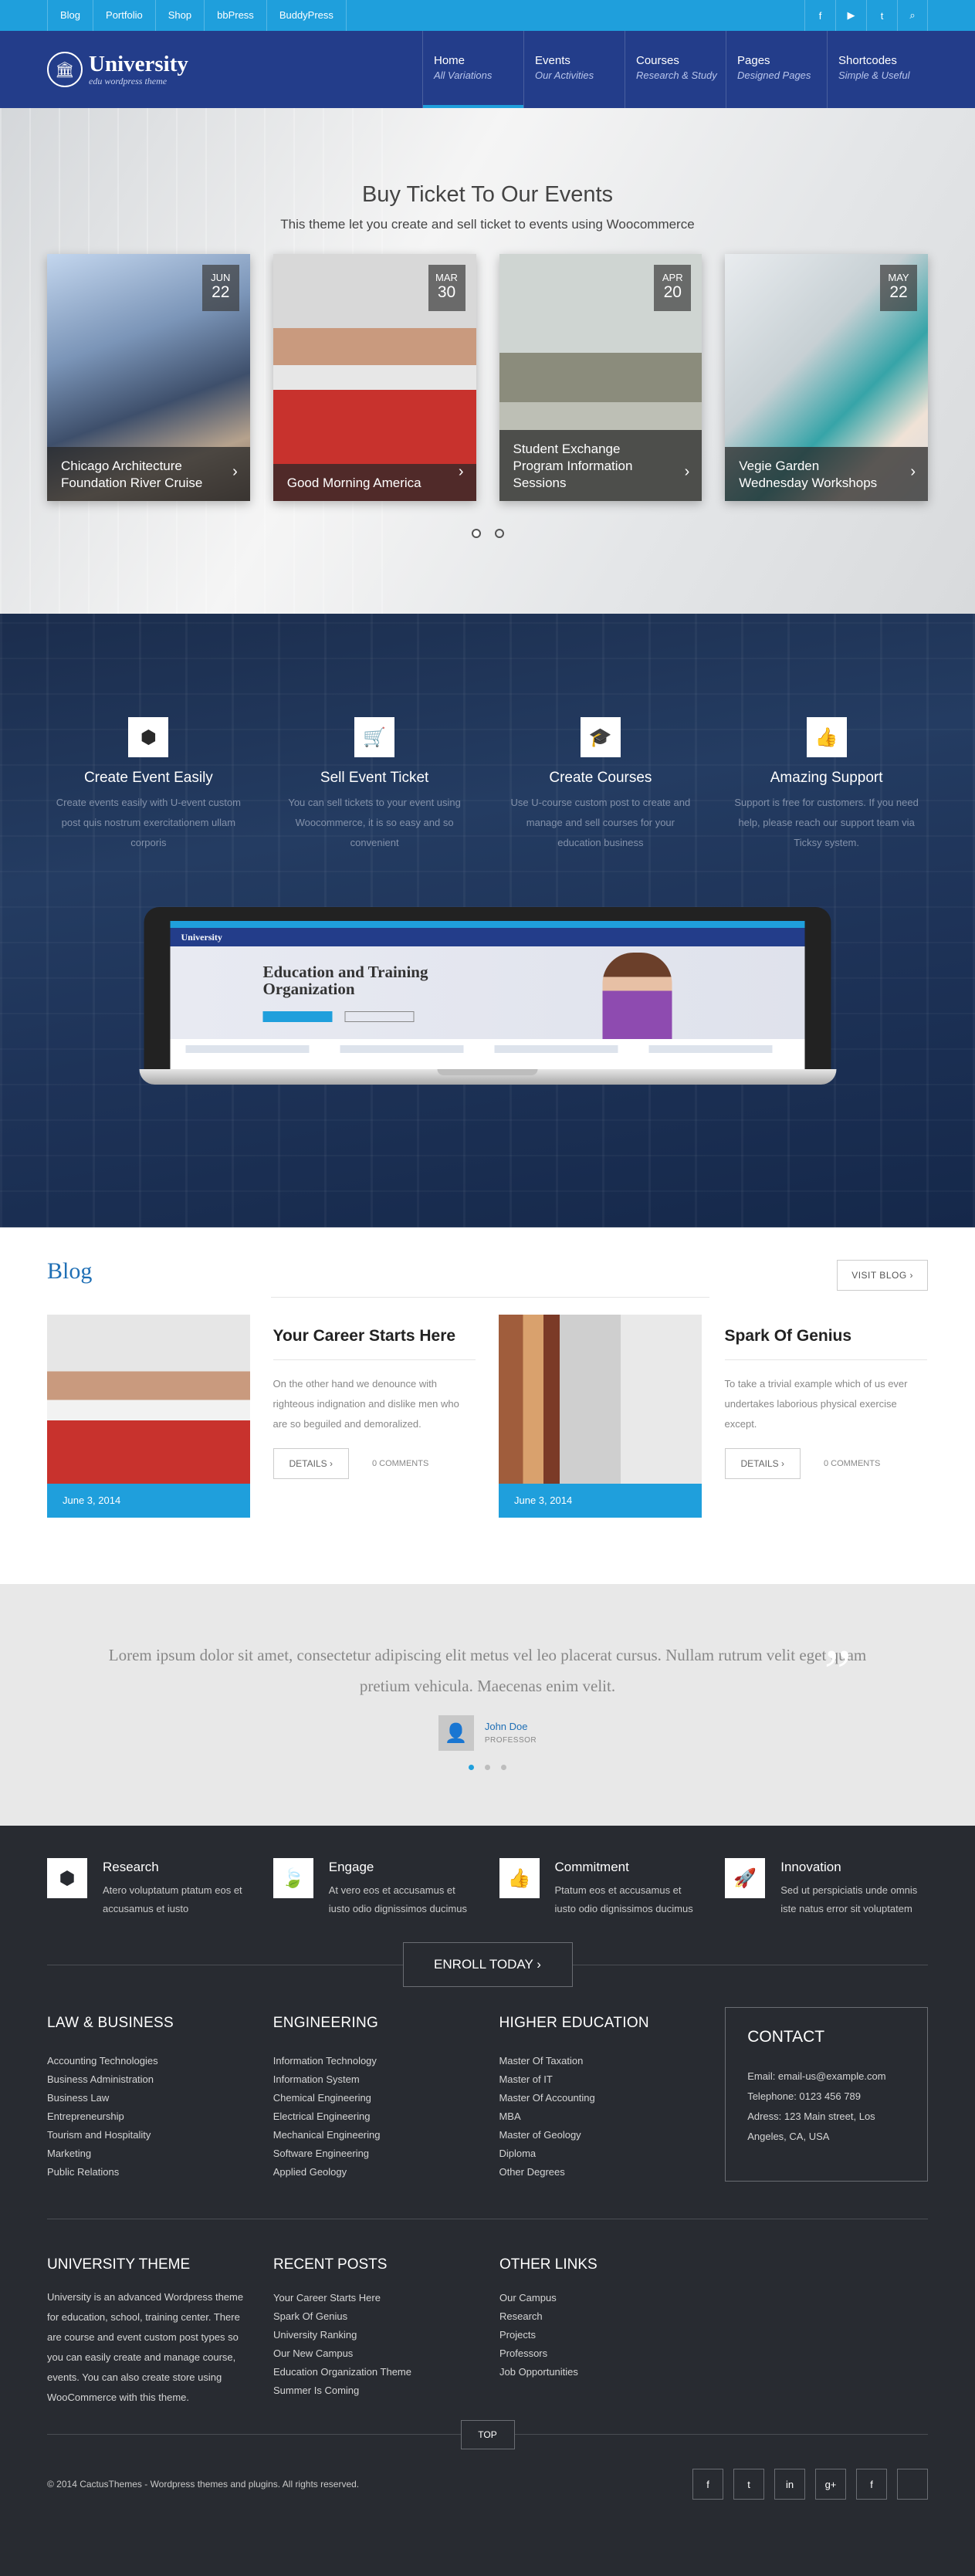 This screenshot has height=2576, width=975. I want to click on youtube-icon: ▶, so click(850, 16).